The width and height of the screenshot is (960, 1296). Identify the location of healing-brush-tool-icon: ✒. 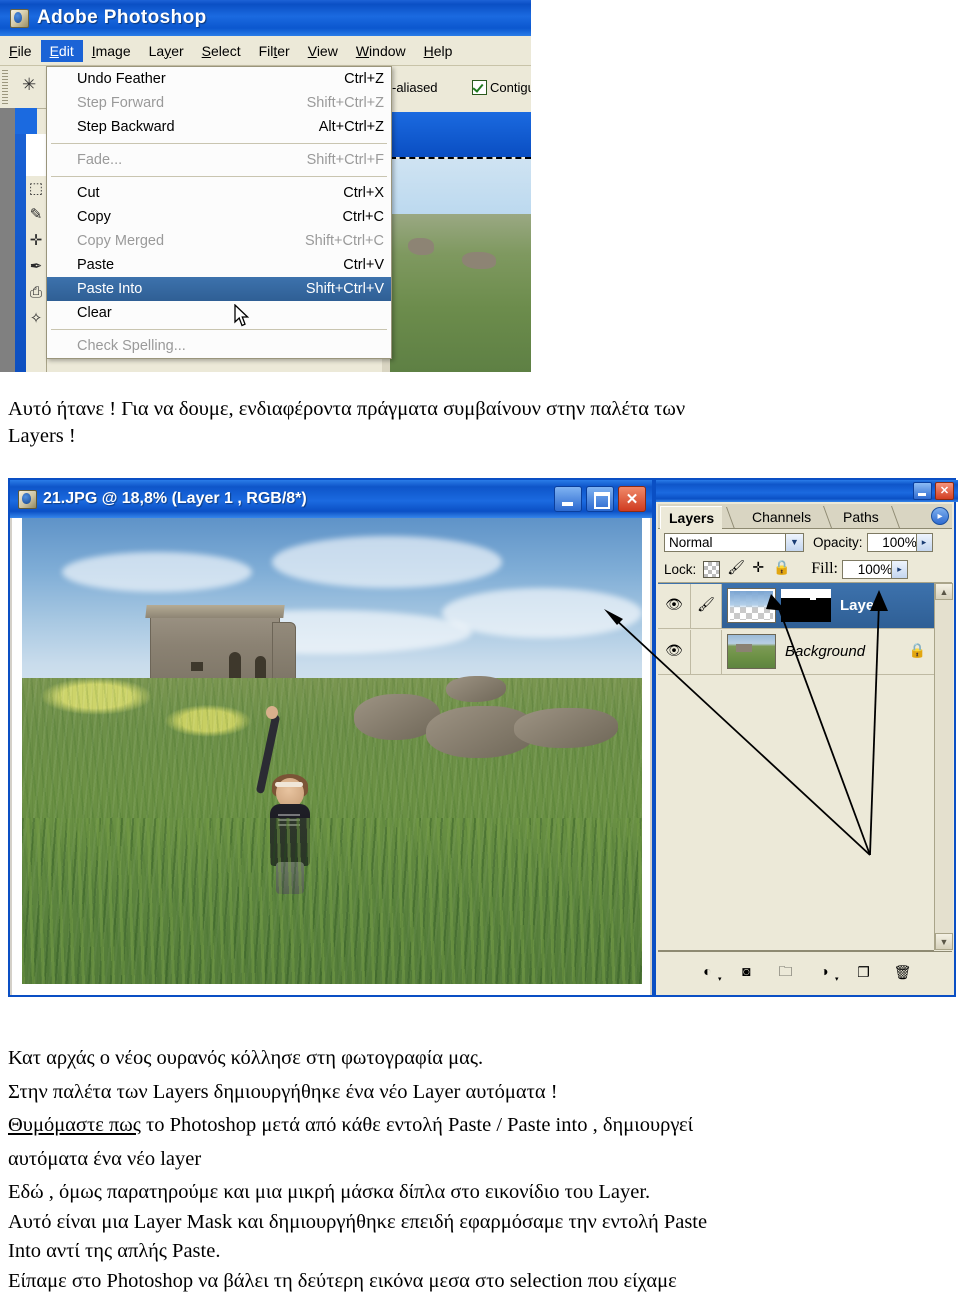
(36, 267).